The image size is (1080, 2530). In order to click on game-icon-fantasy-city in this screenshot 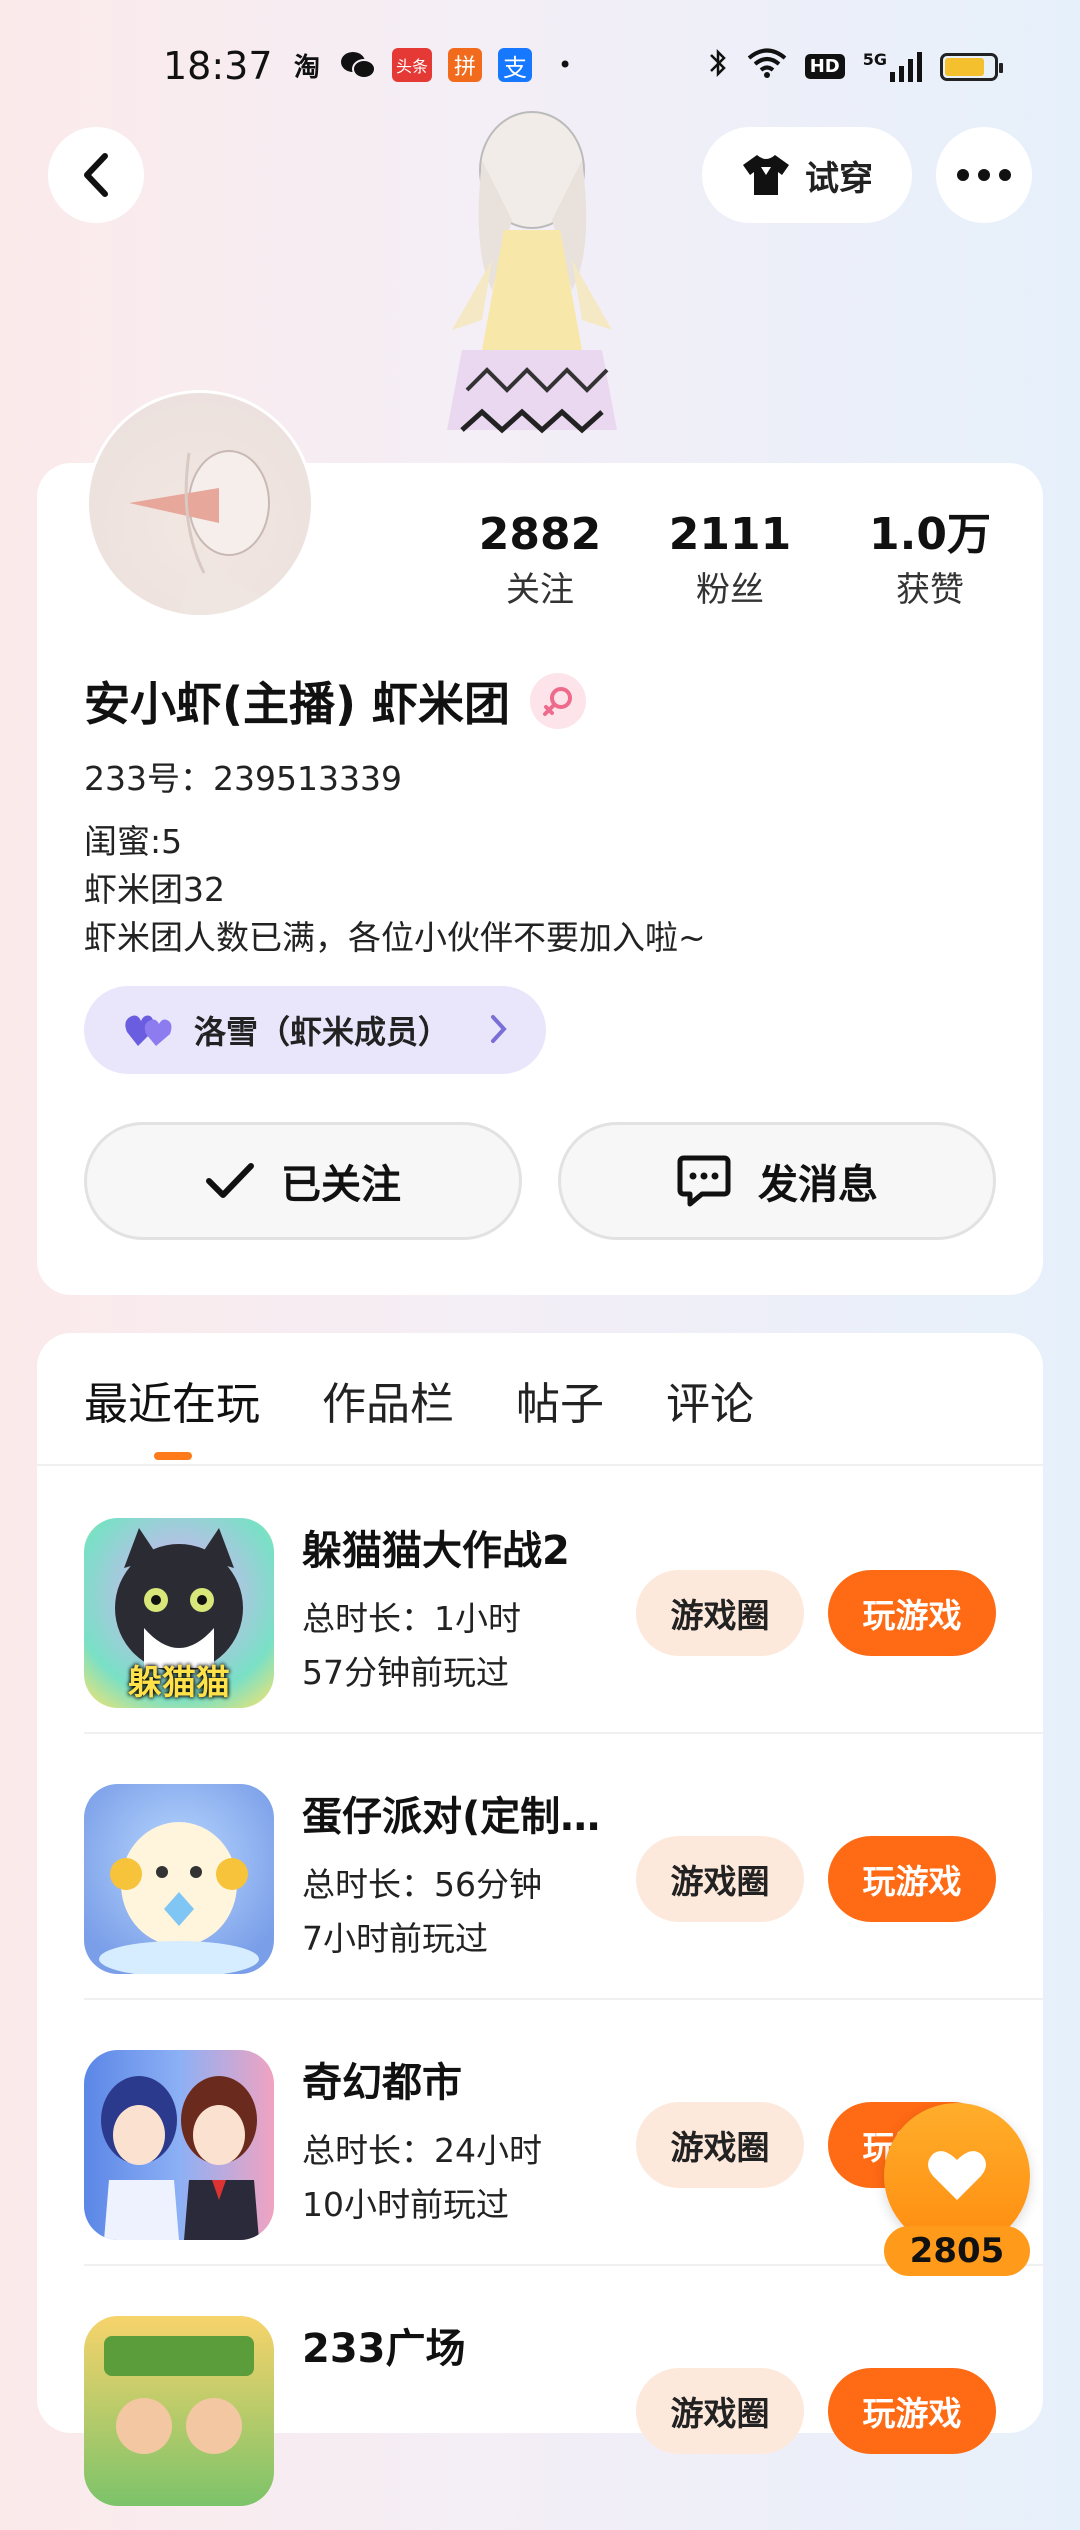, I will do `click(179, 2145)`.